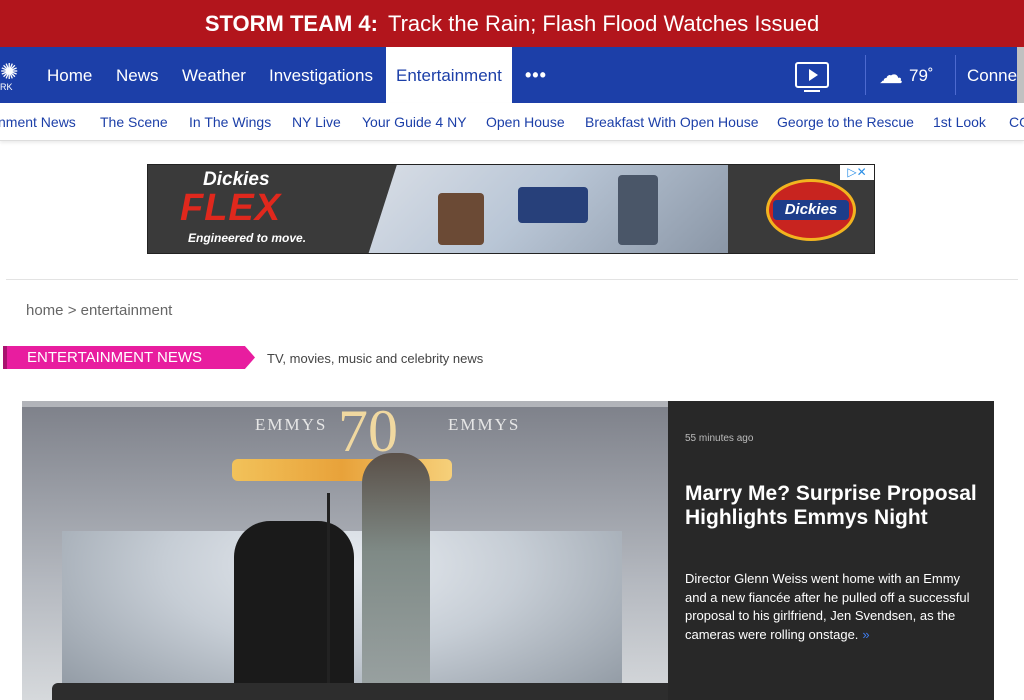  Describe the element at coordinates (672, 121) in the screenshot. I see `subnav-item-breakfast: Breakfast With Open House` at that location.